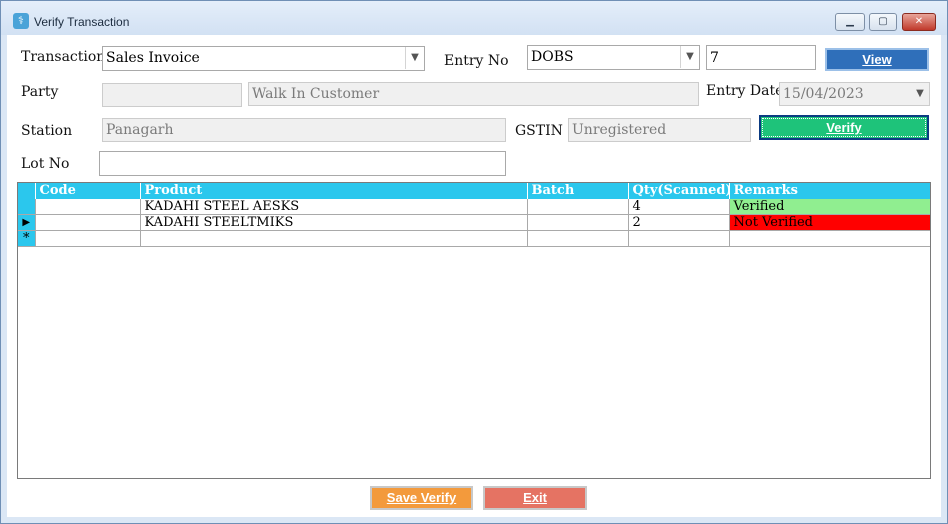 The height and width of the screenshot is (524, 948). What do you see at coordinates (823, 94) in the screenshot?
I see `entry-date-value: 15/04/2023` at bounding box center [823, 94].